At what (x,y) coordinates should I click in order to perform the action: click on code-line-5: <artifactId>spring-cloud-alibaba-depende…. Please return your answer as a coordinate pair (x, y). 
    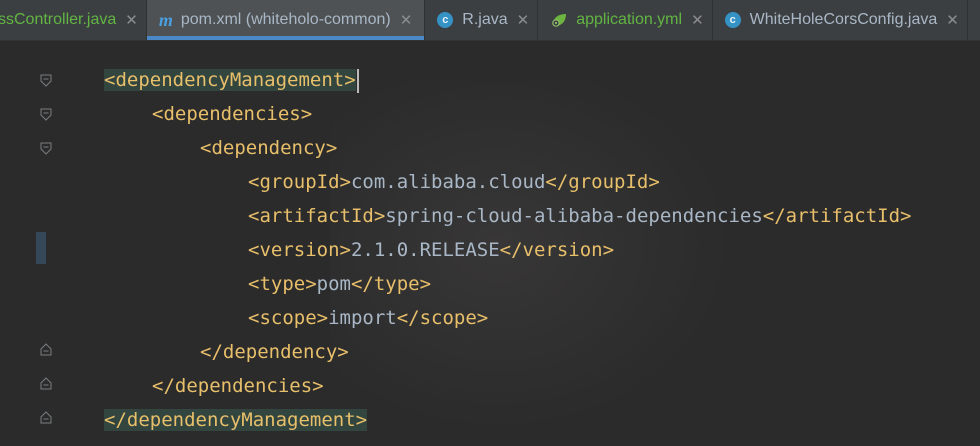
    Looking at the image, I should click on (580, 216).